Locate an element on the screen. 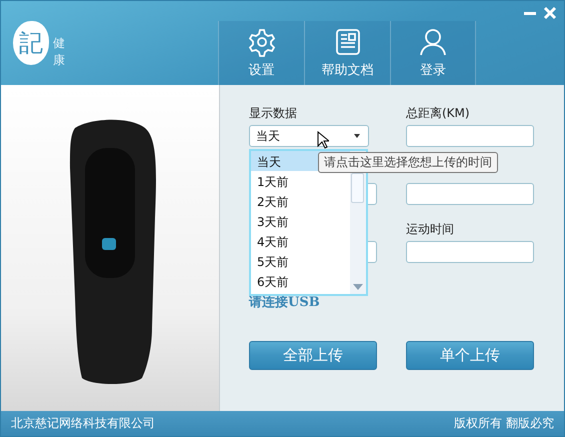 The width and height of the screenshot is (565, 437). close-button is located at coordinates (550, 13).